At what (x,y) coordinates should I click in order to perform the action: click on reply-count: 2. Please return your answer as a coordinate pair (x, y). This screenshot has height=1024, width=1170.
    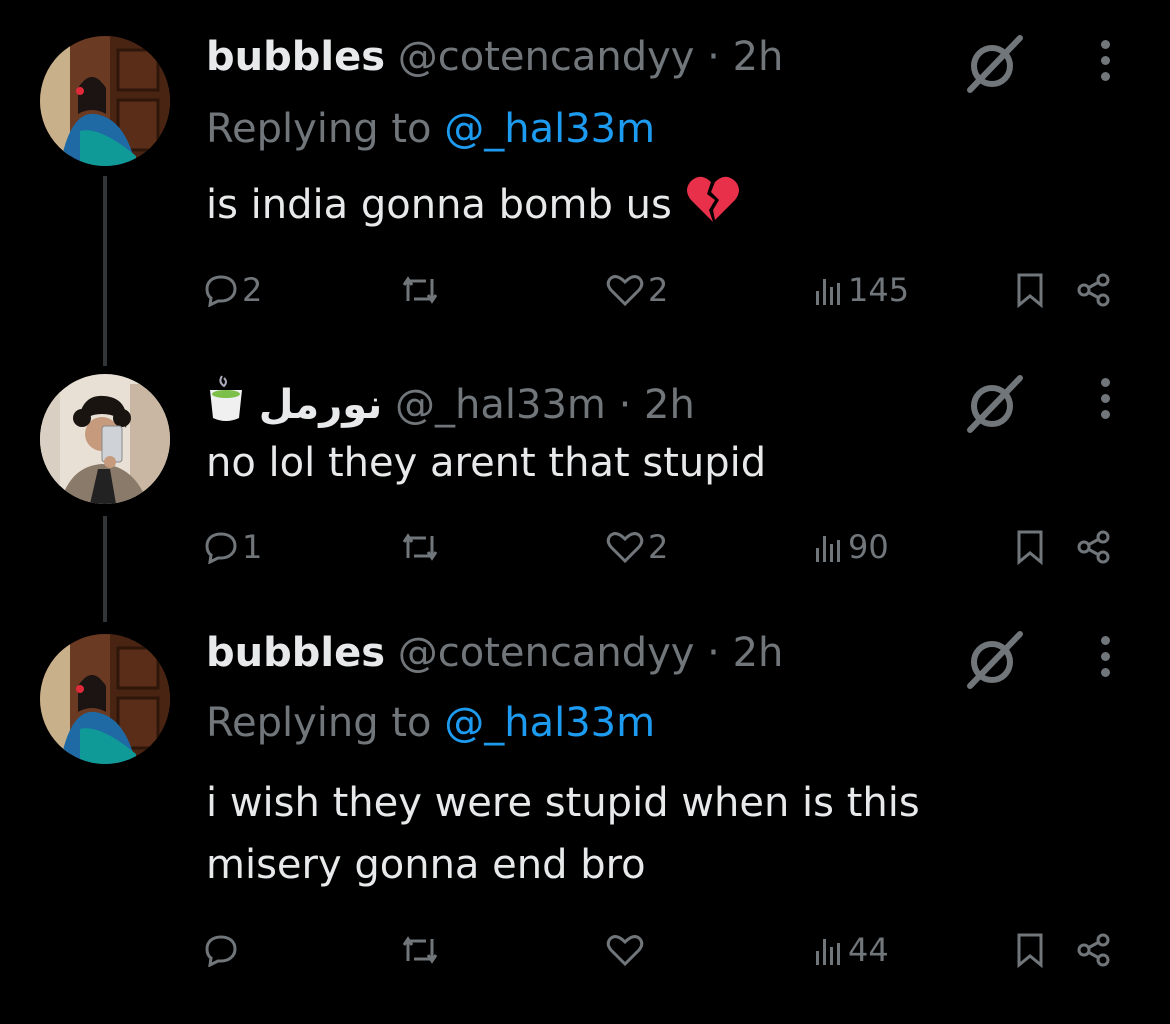
    Looking at the image, I should click on (252, 290).